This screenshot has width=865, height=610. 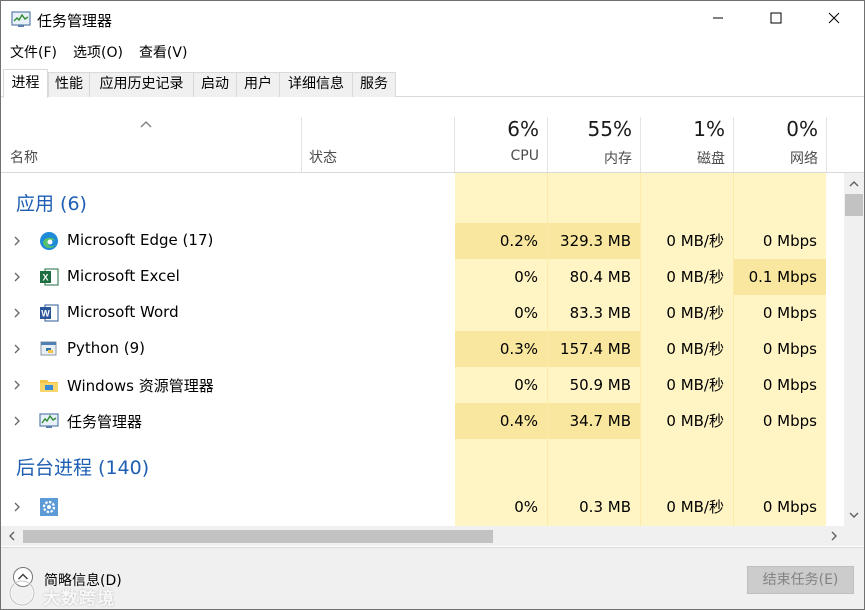 I want to click on process-name: 任务管理器, so click(x=105, y=422).